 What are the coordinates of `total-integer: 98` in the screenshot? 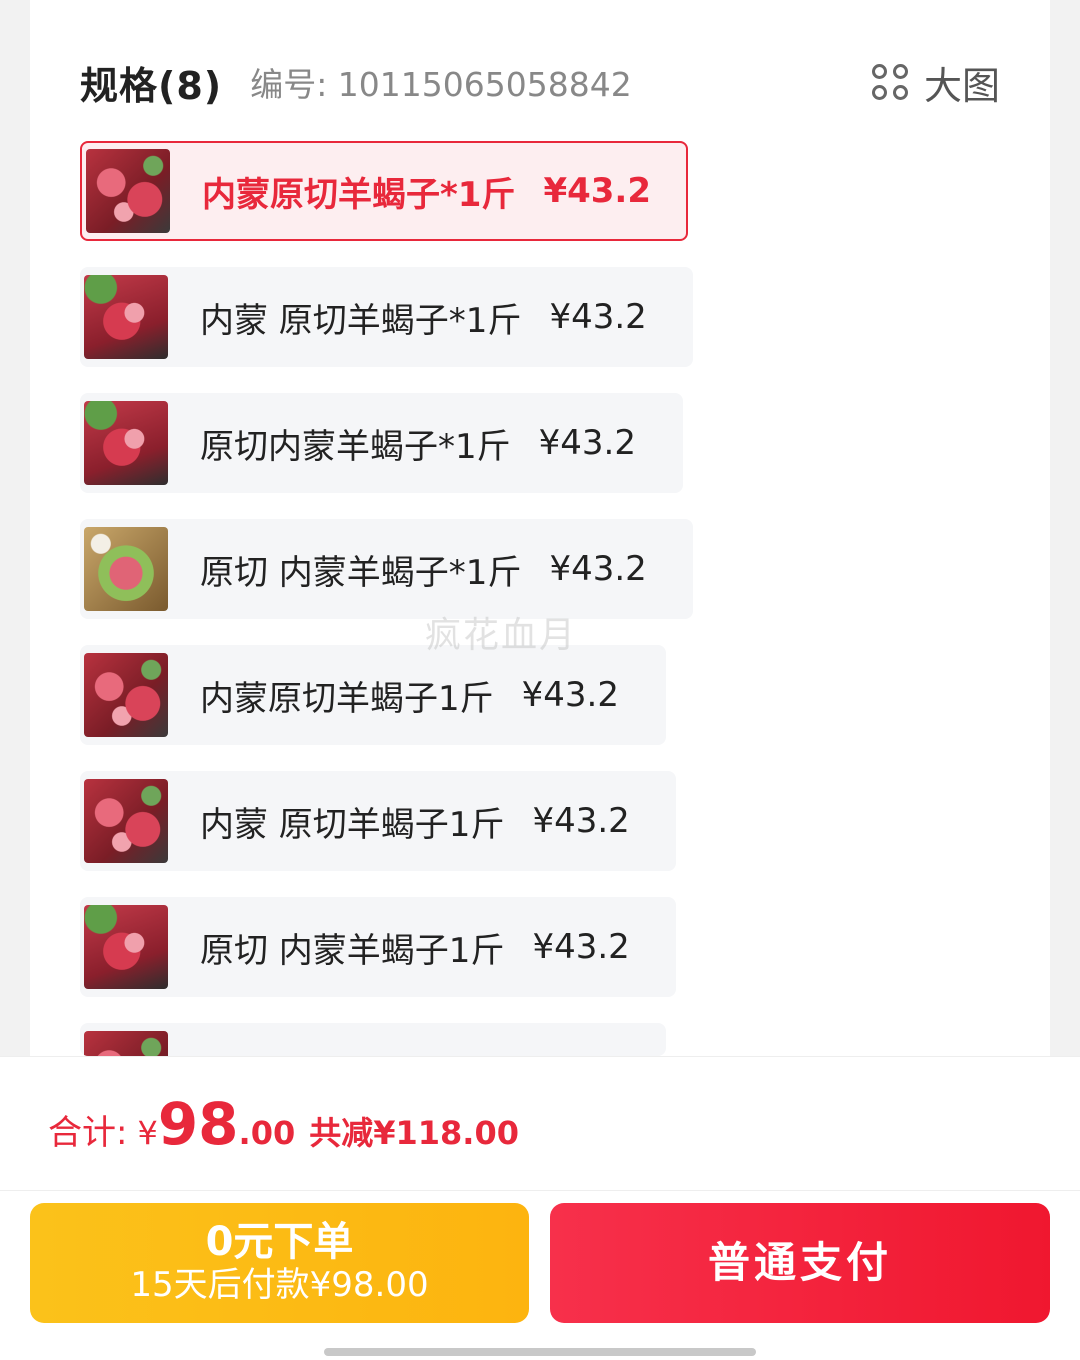 It's located at (198, 1124).